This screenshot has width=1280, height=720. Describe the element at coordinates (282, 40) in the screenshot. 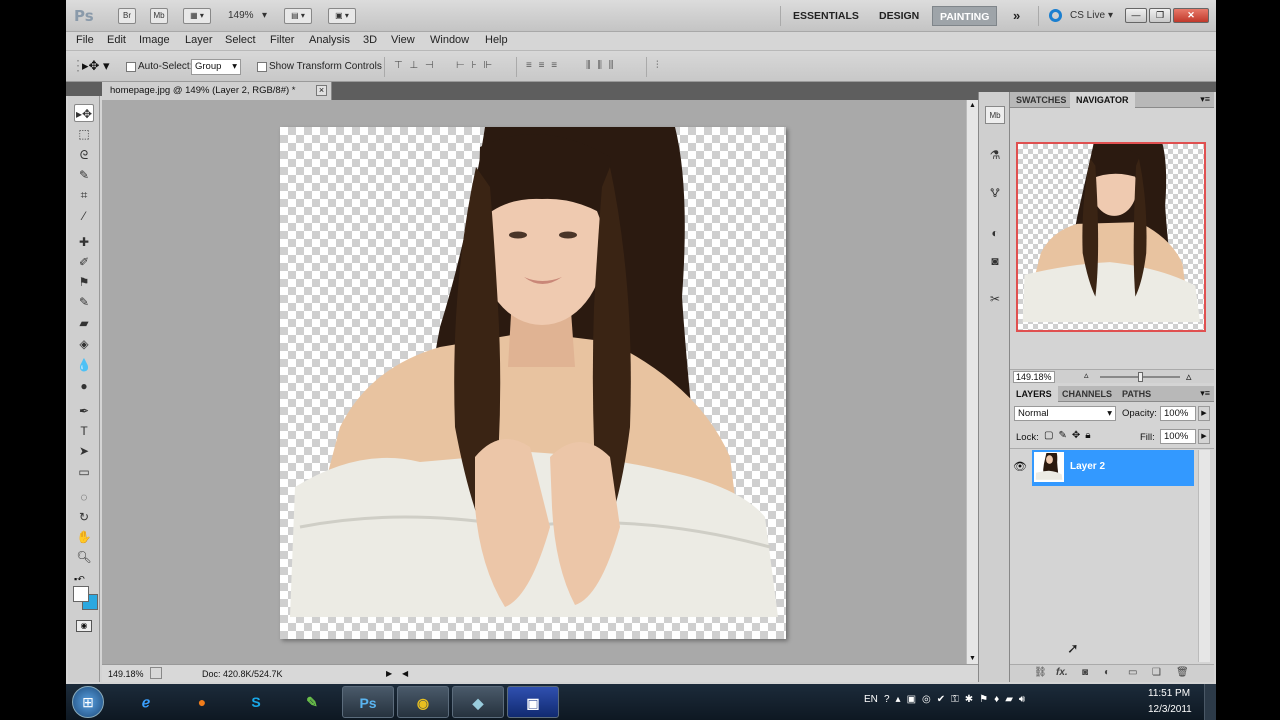

I see `menu-filter: Filter` at that location.